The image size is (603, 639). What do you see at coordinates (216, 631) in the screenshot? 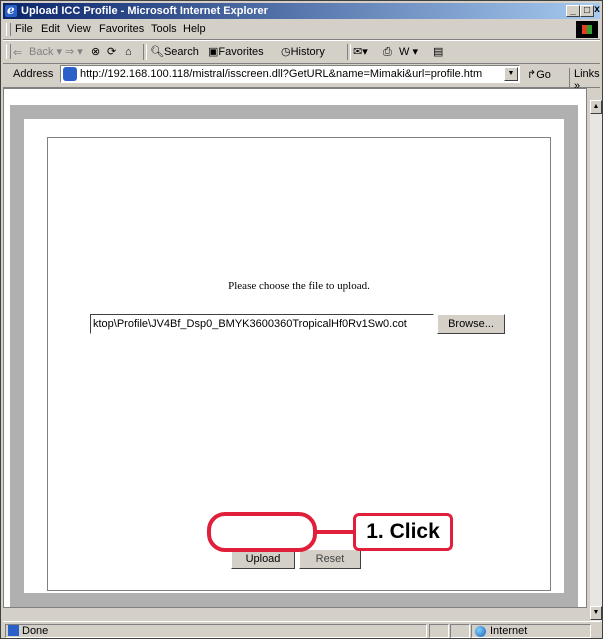
I see `status-text-panel: Done` at bounding box center [216, 631].